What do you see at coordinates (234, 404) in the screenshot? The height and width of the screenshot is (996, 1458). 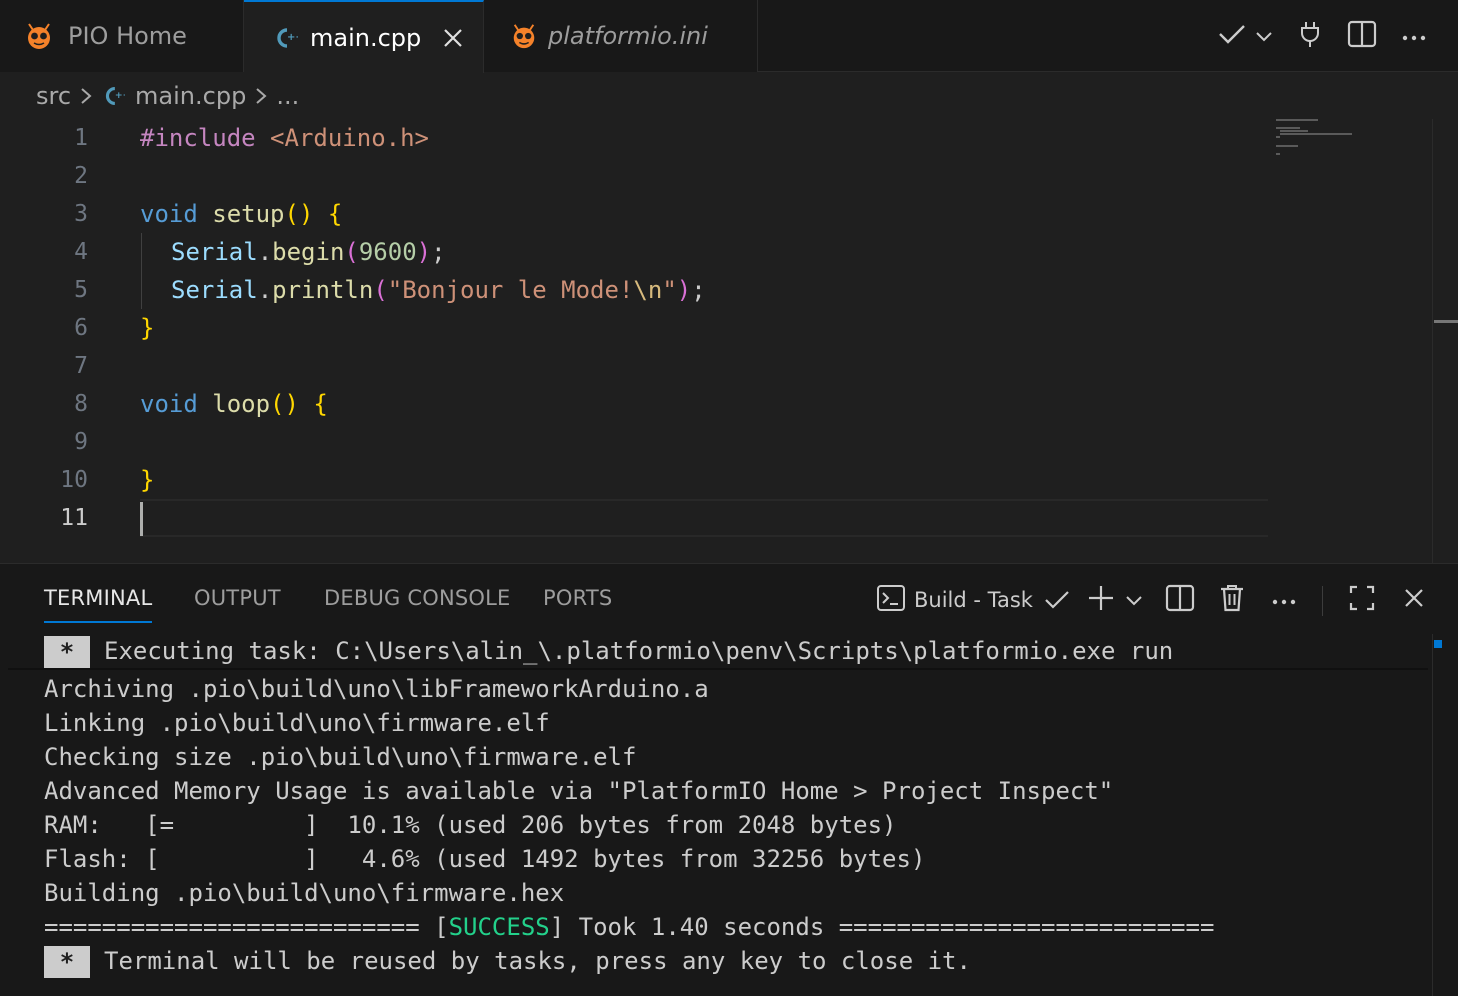 I see `code-line-8: void loop() {` at bounding box center [234, 404].